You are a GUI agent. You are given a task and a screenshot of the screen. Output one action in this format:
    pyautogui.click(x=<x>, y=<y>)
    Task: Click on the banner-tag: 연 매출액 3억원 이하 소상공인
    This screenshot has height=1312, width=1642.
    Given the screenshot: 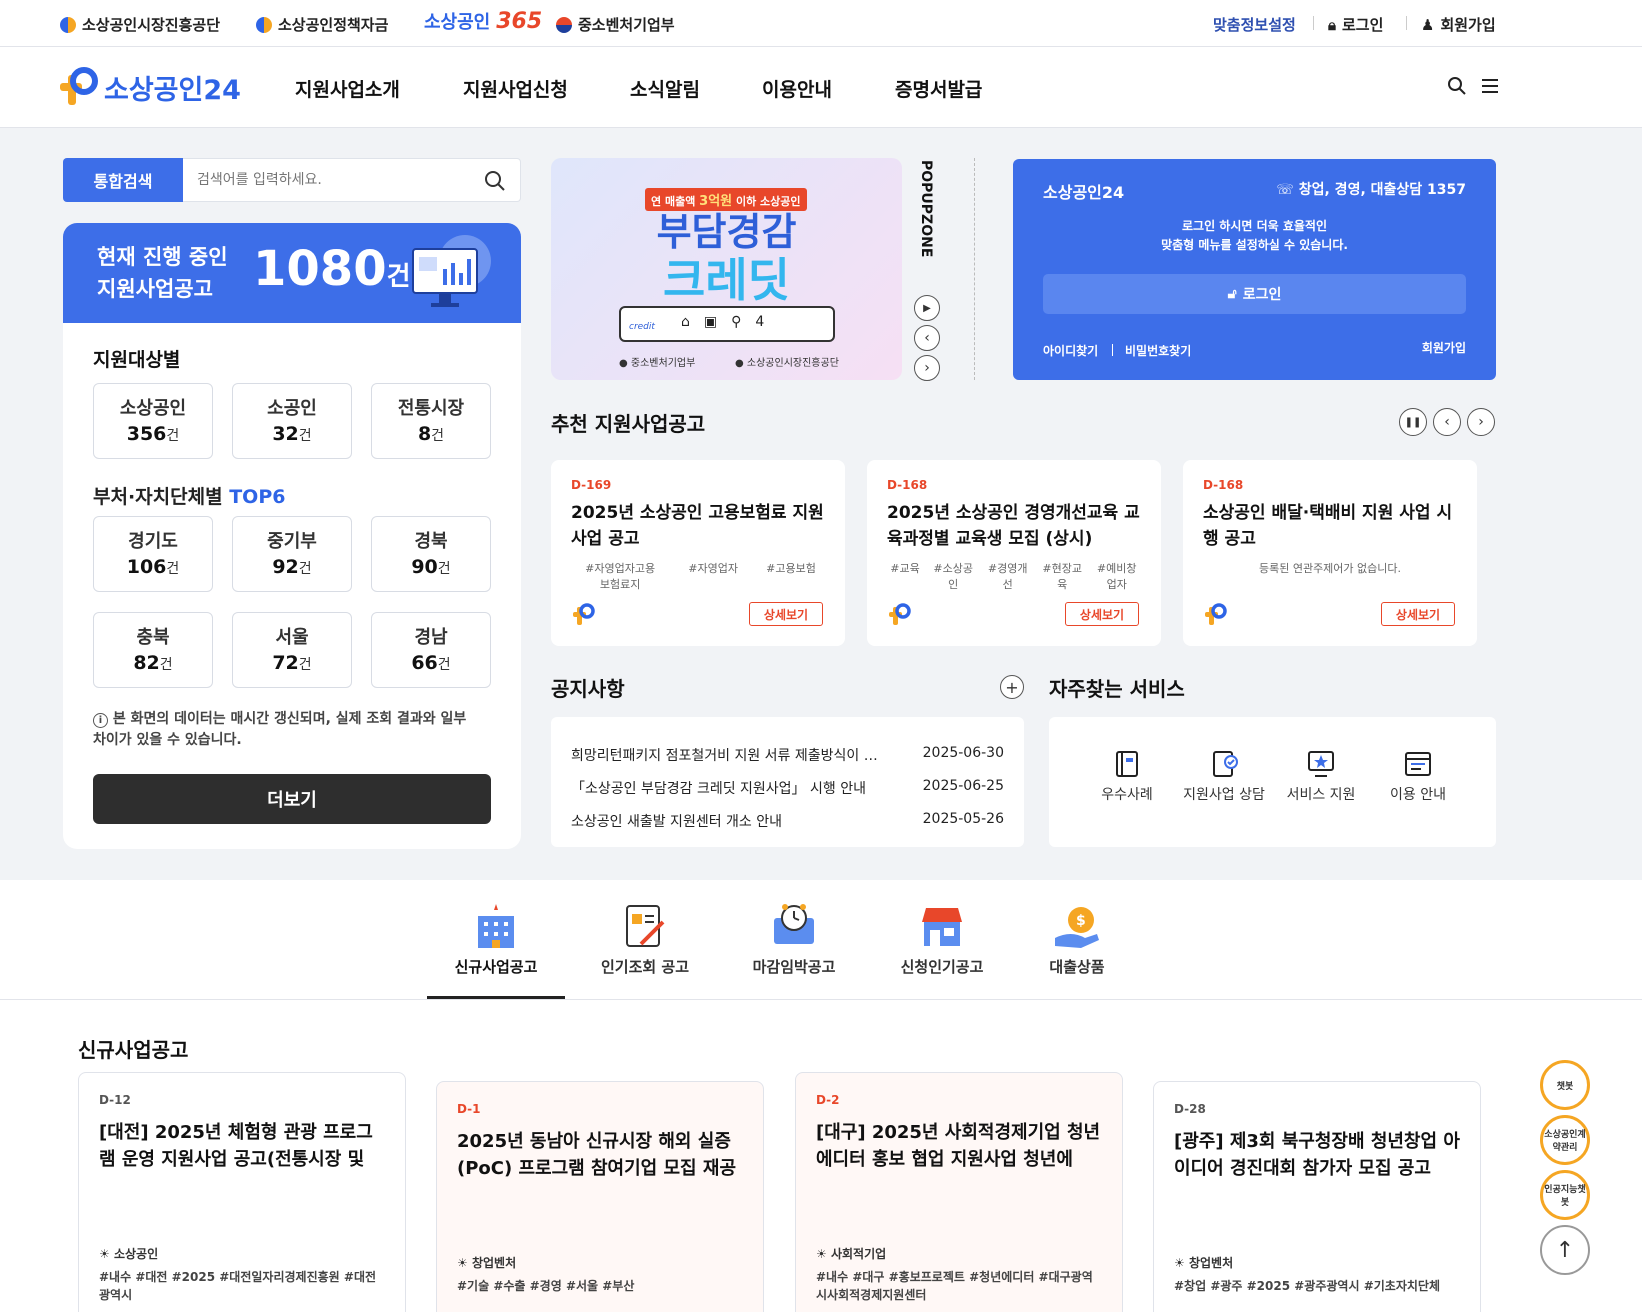 What is the action you would take?
    pyautogui.click(x=726, y=199)
    